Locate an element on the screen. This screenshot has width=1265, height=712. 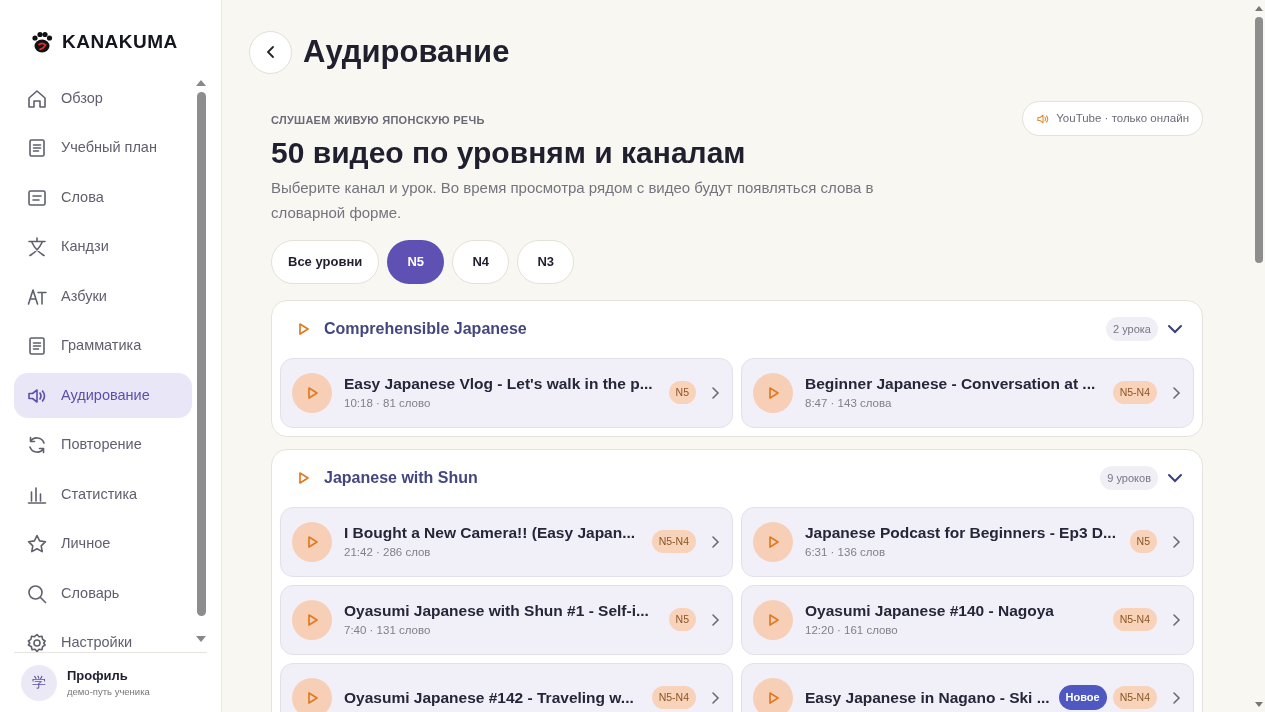
profile-name: Профиль is located at coordinates (98, 675).